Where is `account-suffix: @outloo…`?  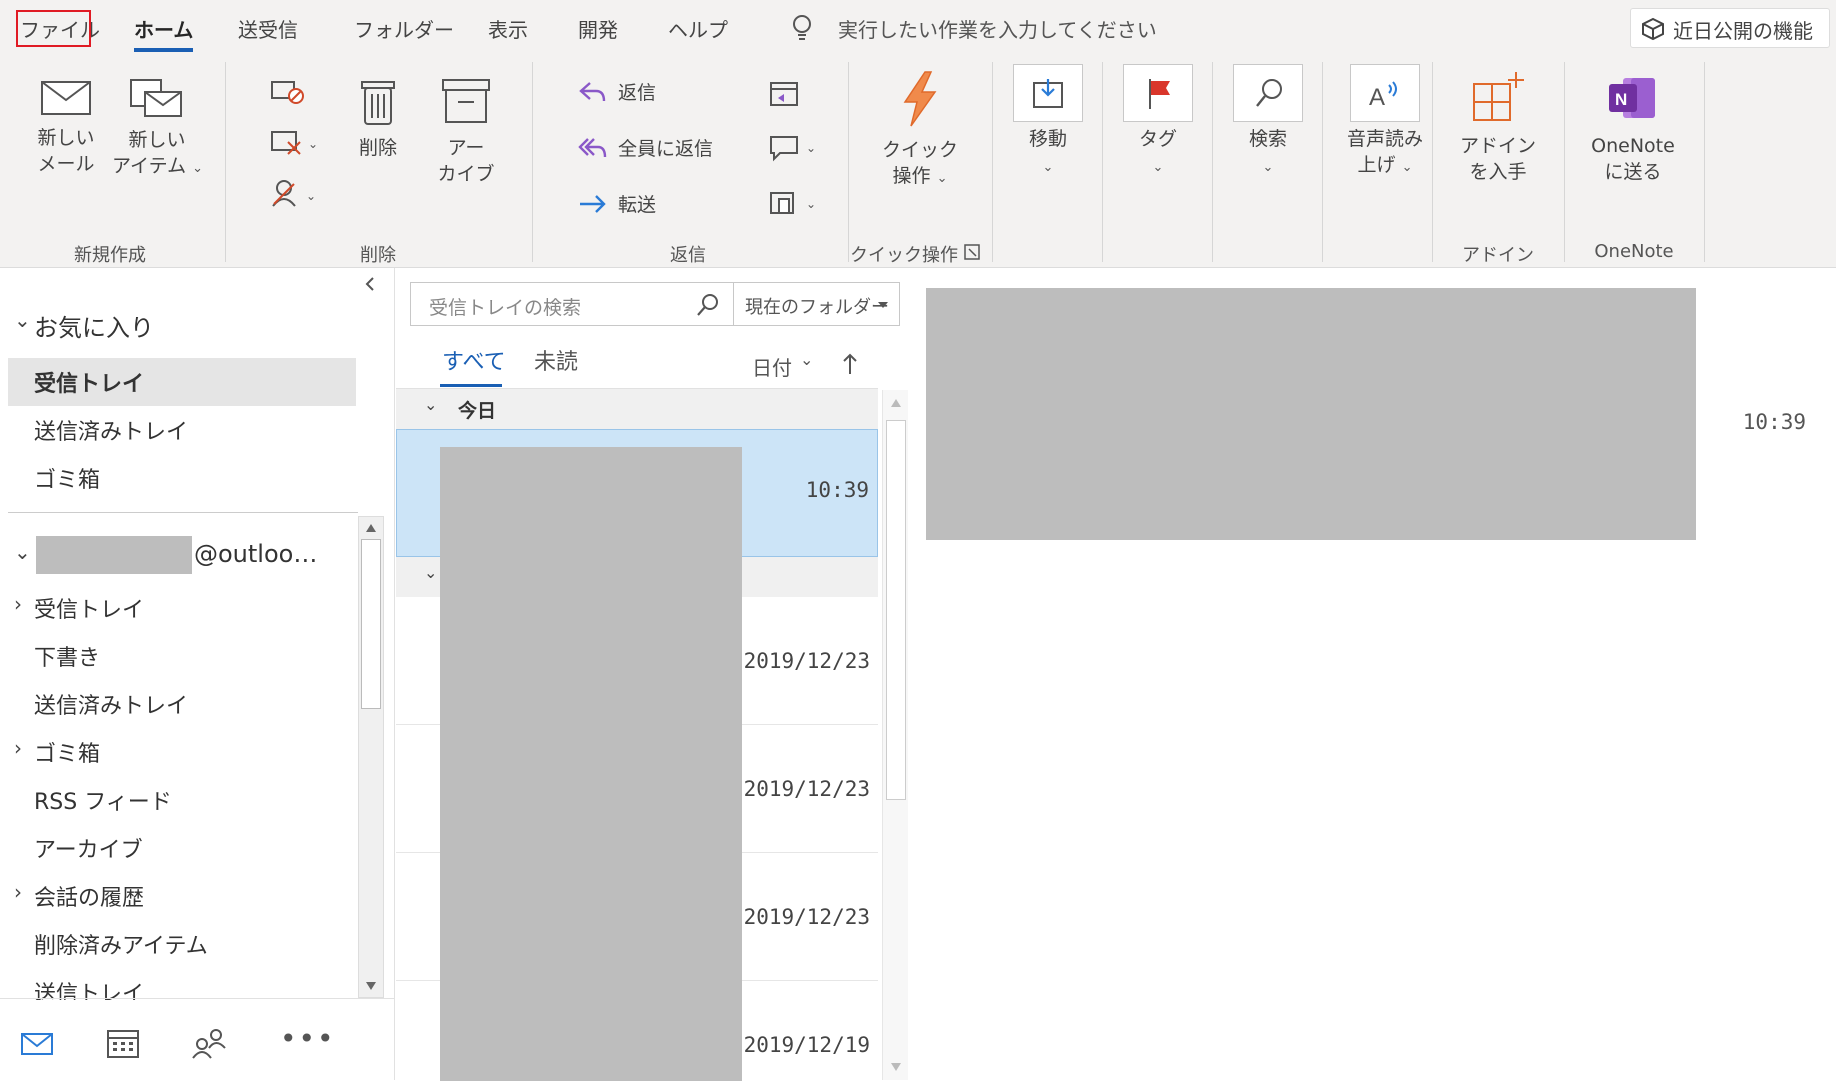 account-suffix: @outloo… is located at coordinates (255, 554).